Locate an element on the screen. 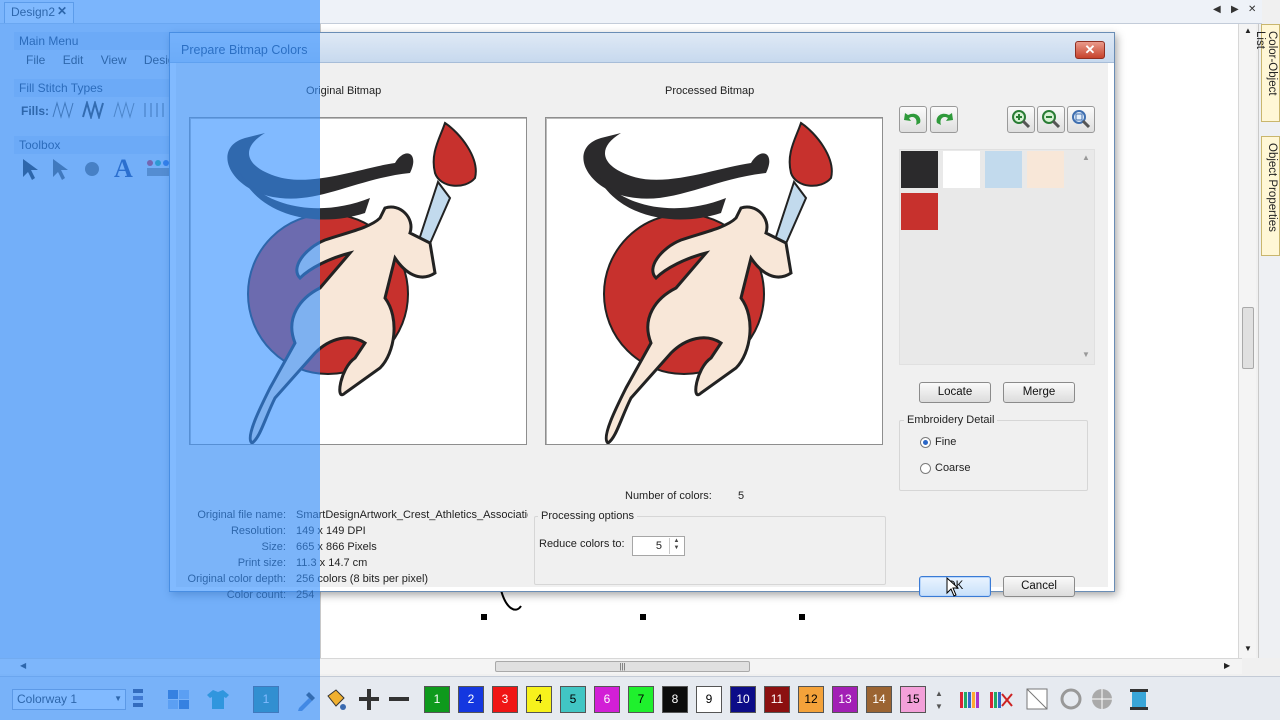 Image resolution: width=1280 pixels, height=720 pixels. zoom-in-icon is located at coordinates (1021, 119).